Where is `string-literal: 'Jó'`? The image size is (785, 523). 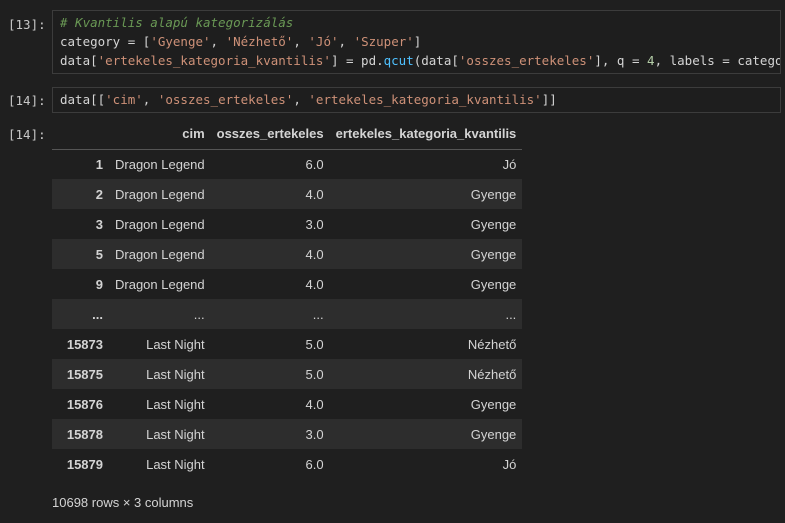 string-literal: 'Jó' is located at coordinates (323, 41).